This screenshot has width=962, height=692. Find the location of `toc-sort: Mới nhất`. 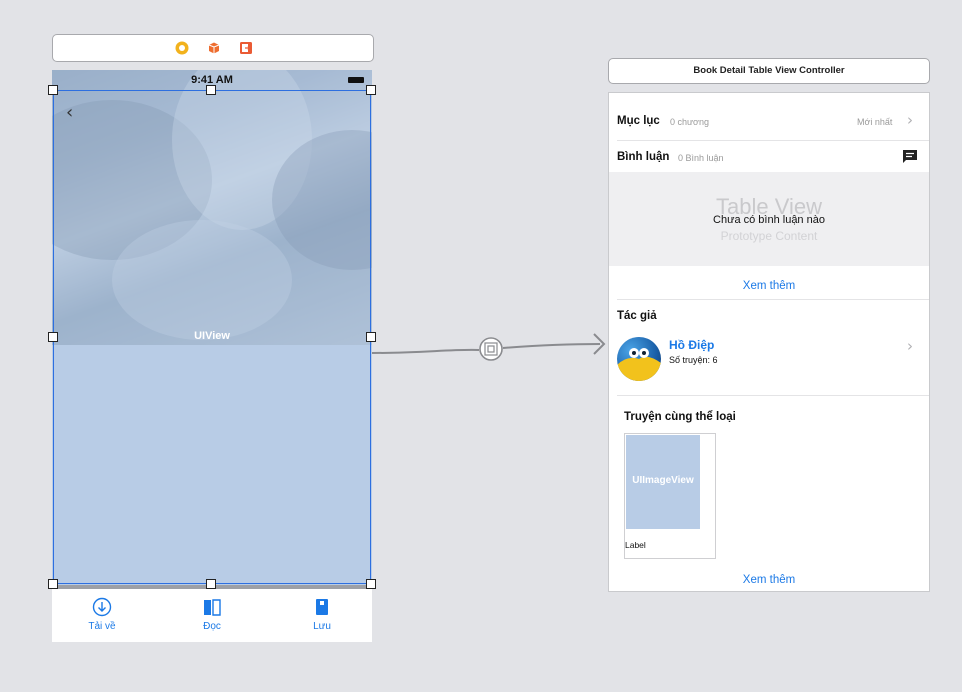

toc-sort: Mới nhất is located at coordinates (875, 122).